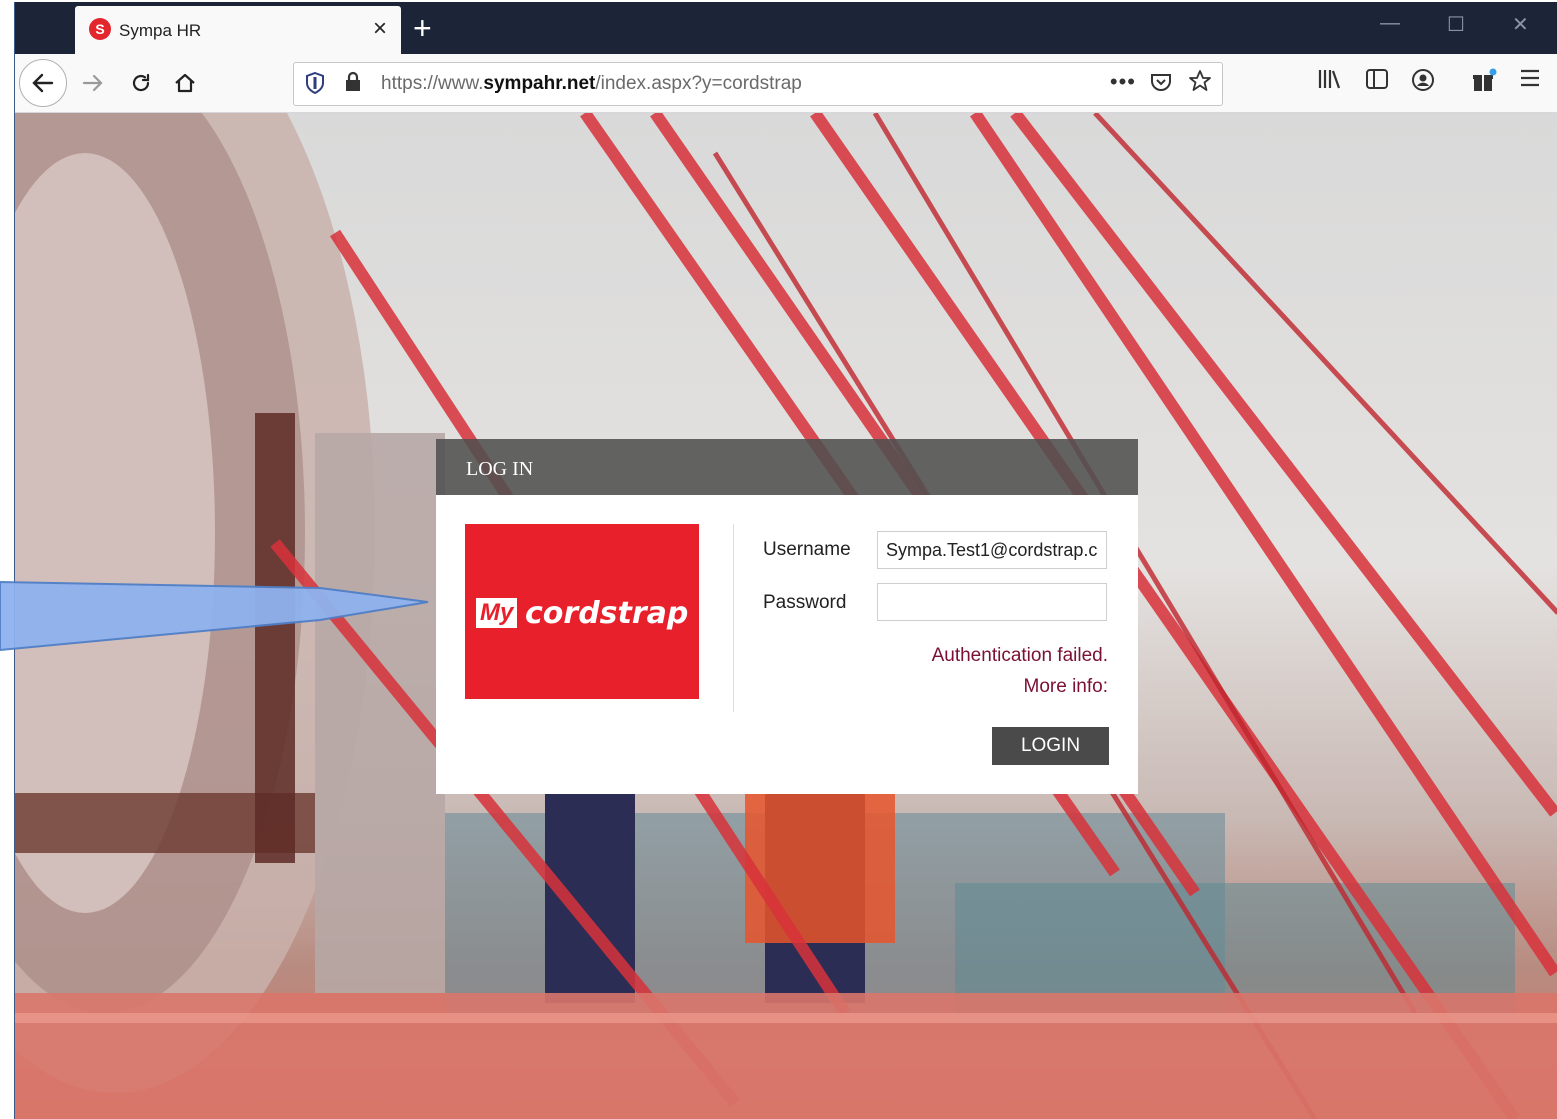 This screenshot has width=1557, height=1119. Describe the element at coordinates (1456, 24) in the screenshot. I see `maximize-icon: ☐` at that location.